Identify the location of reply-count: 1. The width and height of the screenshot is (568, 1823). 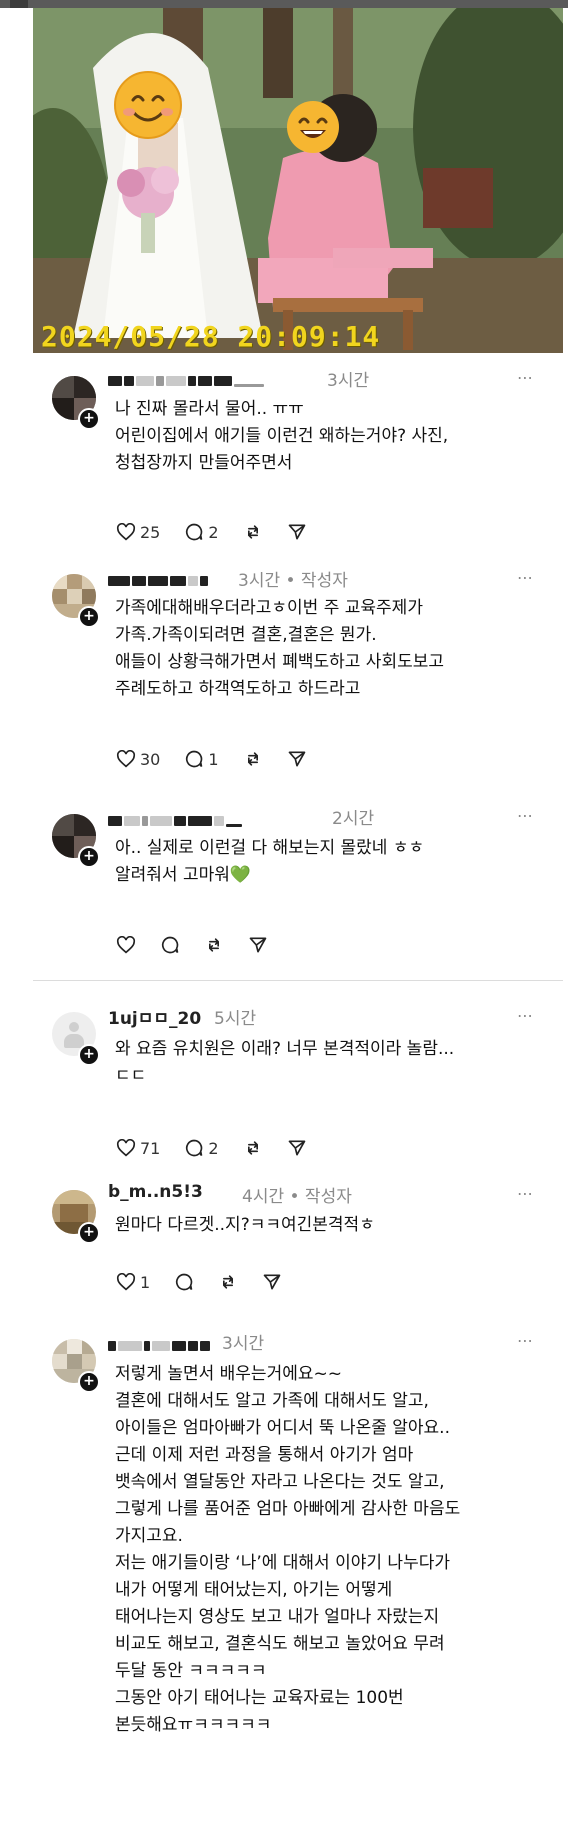
(213, 759).